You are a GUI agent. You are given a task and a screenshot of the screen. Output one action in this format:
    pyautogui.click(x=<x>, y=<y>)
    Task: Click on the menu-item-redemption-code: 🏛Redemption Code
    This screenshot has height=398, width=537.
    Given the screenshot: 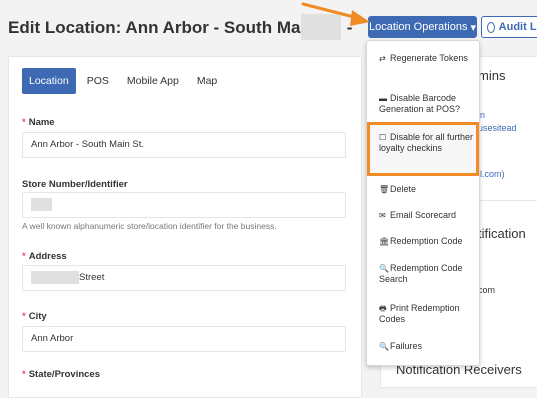 What is the action you would take?
    pyautogui.click(x=427, y=241)
    